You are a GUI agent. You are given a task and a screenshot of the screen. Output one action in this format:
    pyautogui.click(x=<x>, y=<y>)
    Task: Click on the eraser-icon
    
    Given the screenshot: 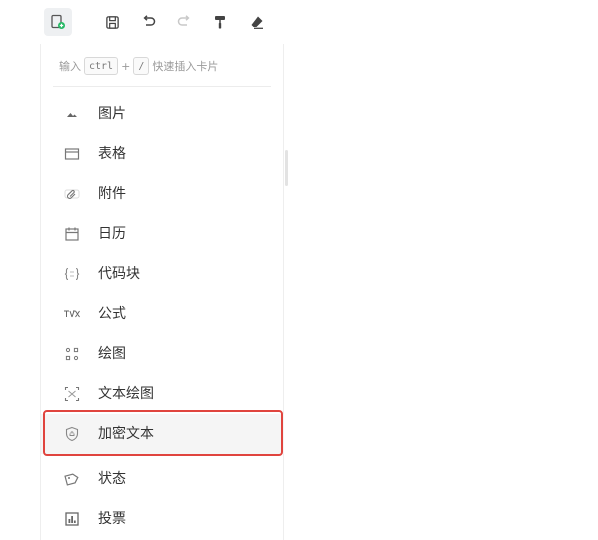 What is the action you would take?
    pyautogui.click(x=257, y=22)
    